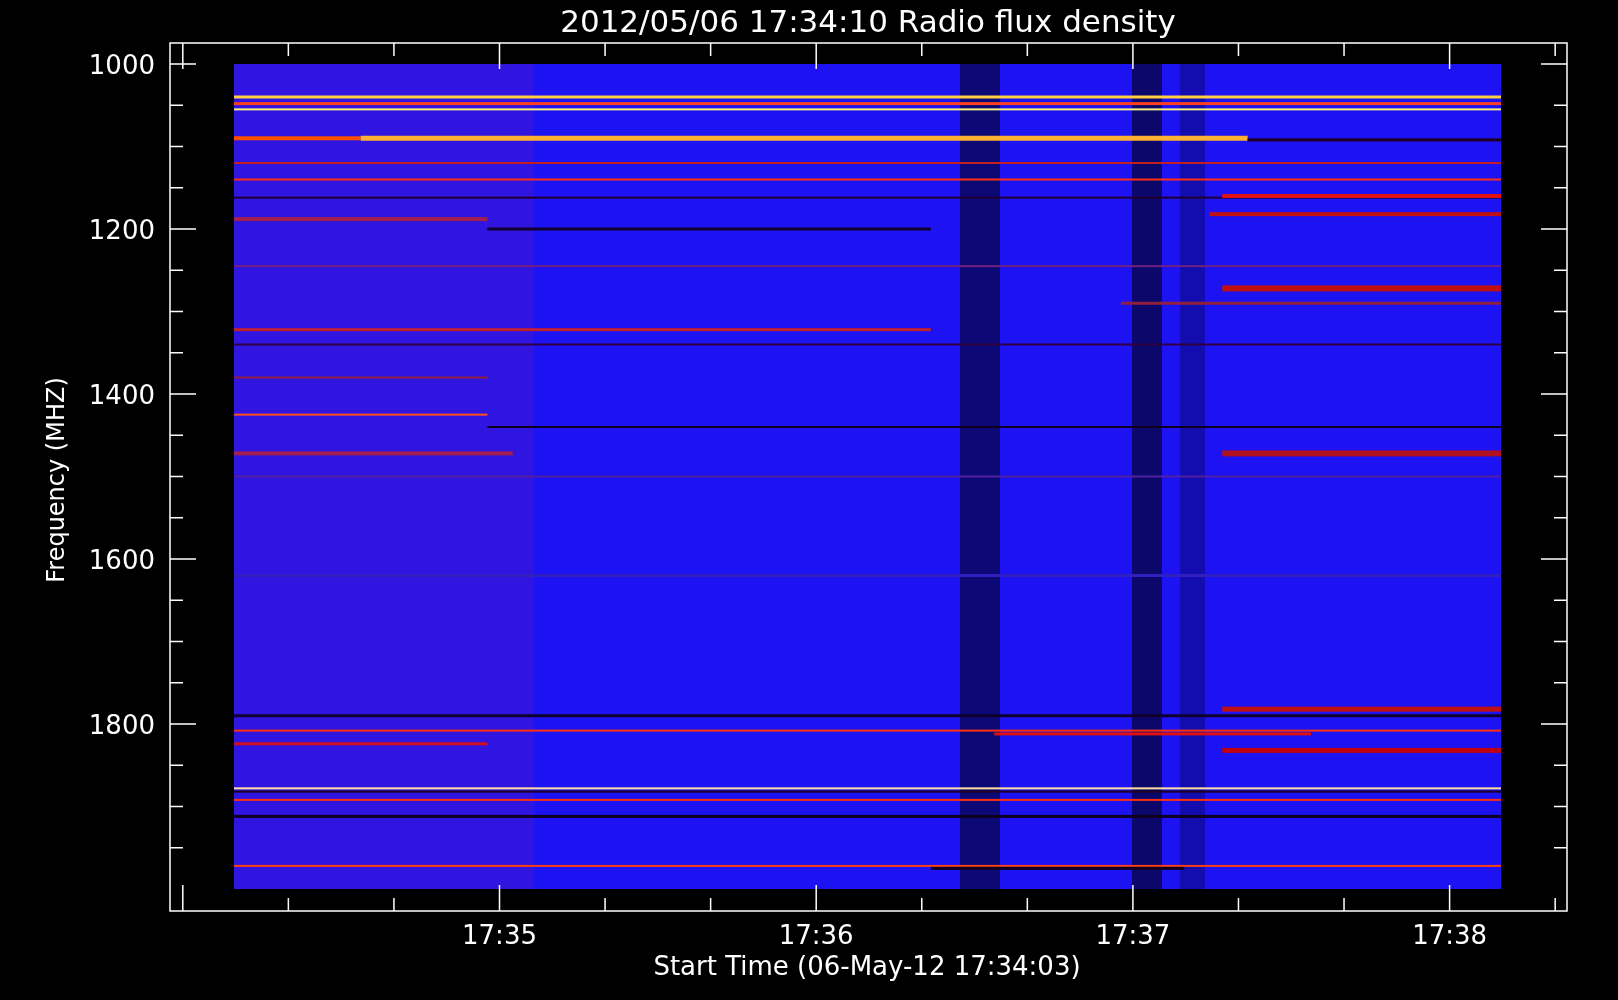 The image size is (1618, 1000). Describe the element at coordinates (867, 966) in the screenshot. I see `x-axis-label: Start Time (06-May-12 17:34:03)` at that location.